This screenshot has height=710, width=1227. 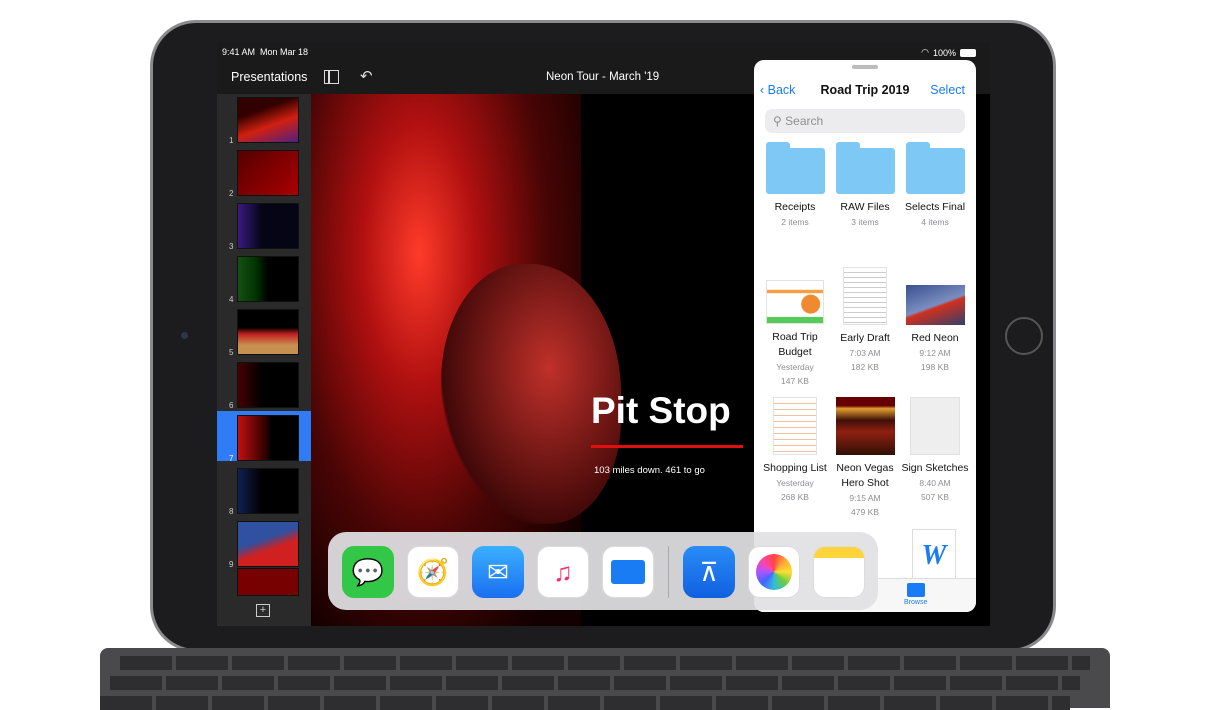 What do you see at coordinates (628, 572) in the screenshot?
I see `files-app-icon` at bounding box center [628, 572].